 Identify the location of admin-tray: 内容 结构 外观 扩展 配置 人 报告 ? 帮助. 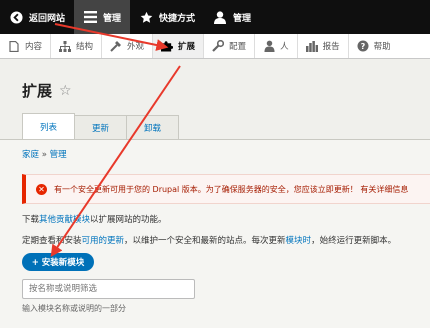
(215, 46).